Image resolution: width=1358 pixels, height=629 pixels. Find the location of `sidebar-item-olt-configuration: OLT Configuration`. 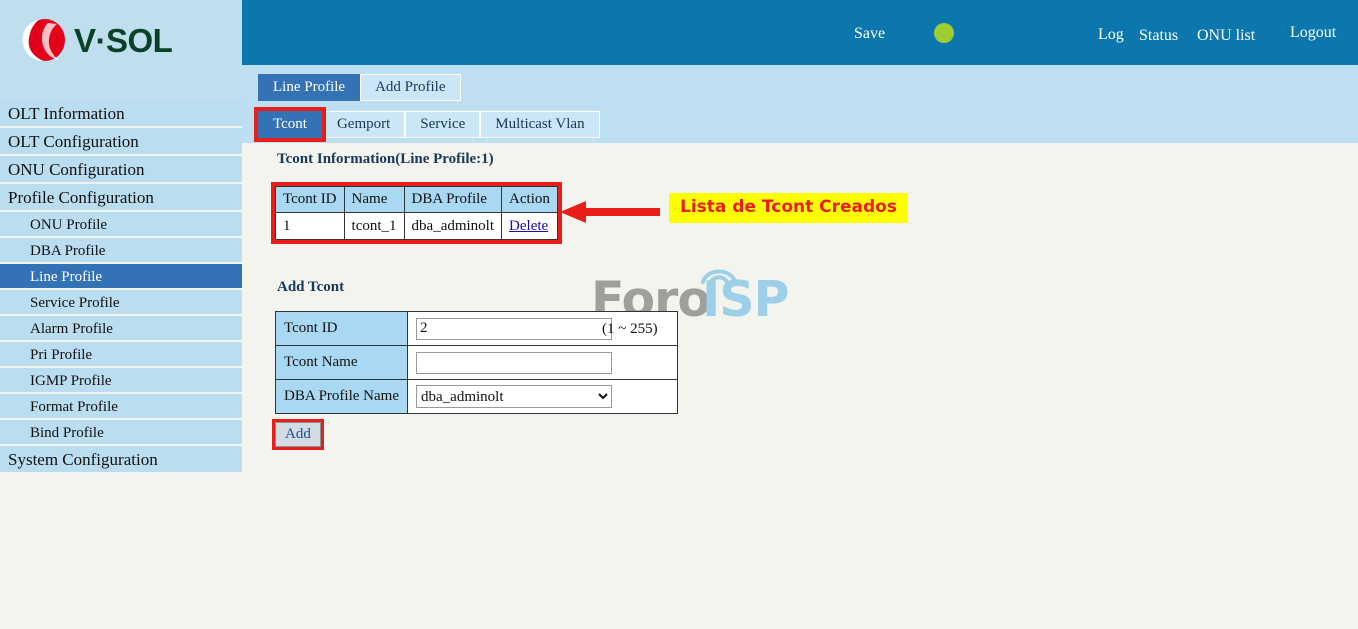

sidebar-item-olt-configuration: OLT Configuration is located at coordinates (121, 142).